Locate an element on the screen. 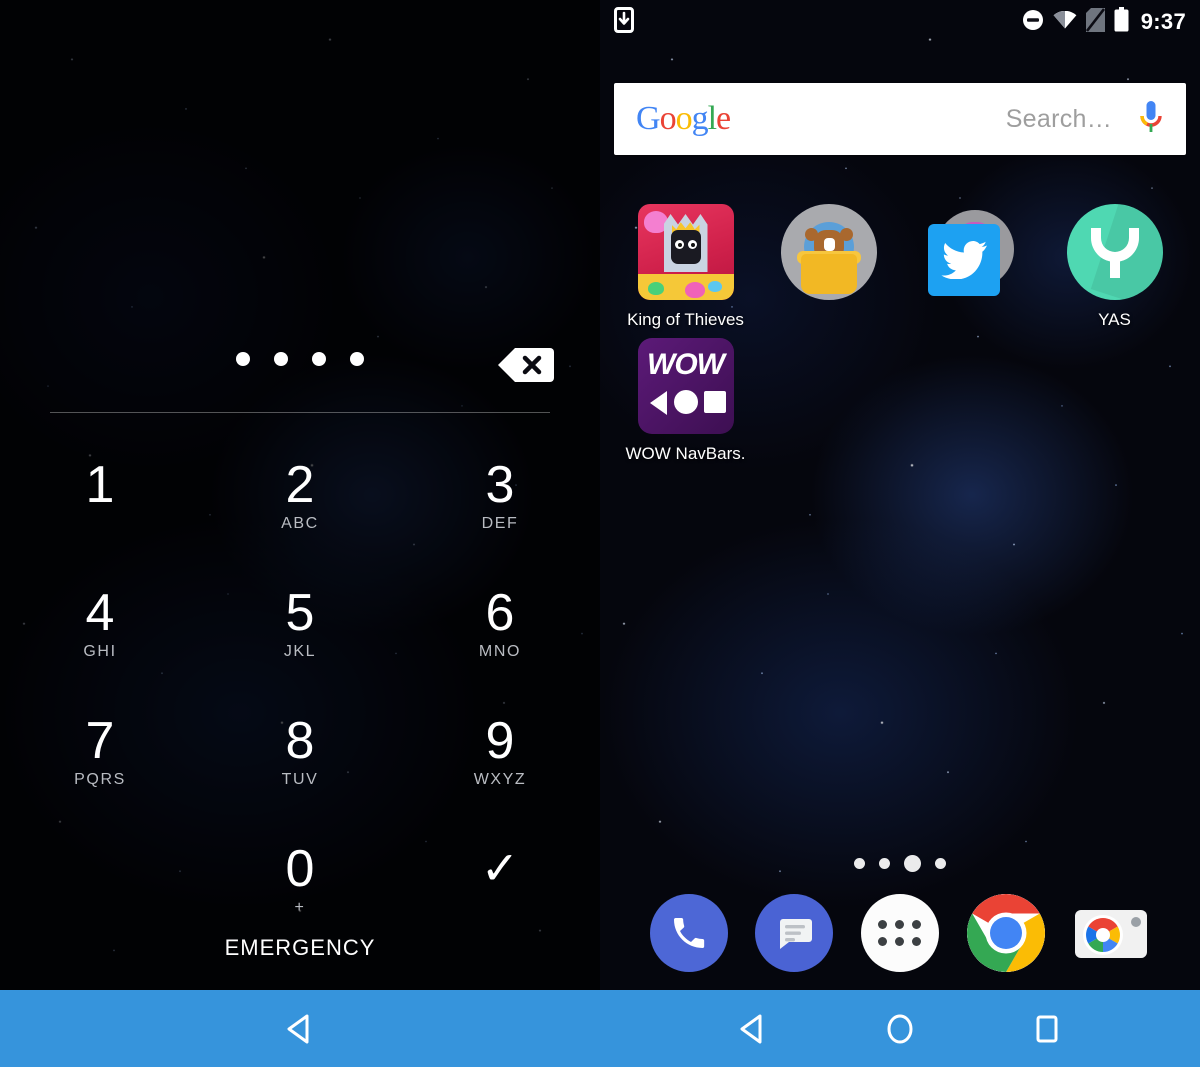  navbar-right-group is located at coordinates (900, 1028).